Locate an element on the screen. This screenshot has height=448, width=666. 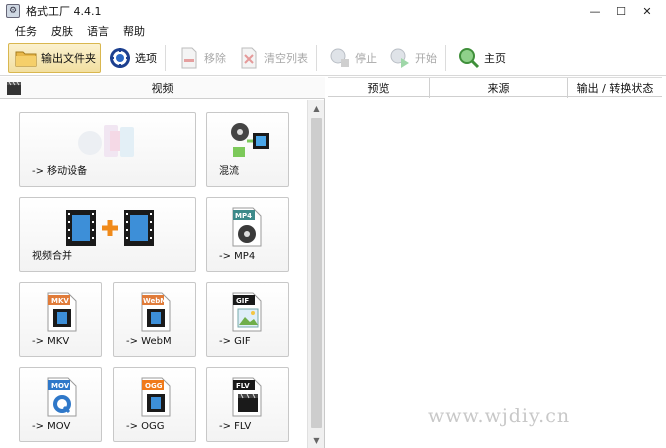
remove-button: 移除 is located at coordinates (201, 58).